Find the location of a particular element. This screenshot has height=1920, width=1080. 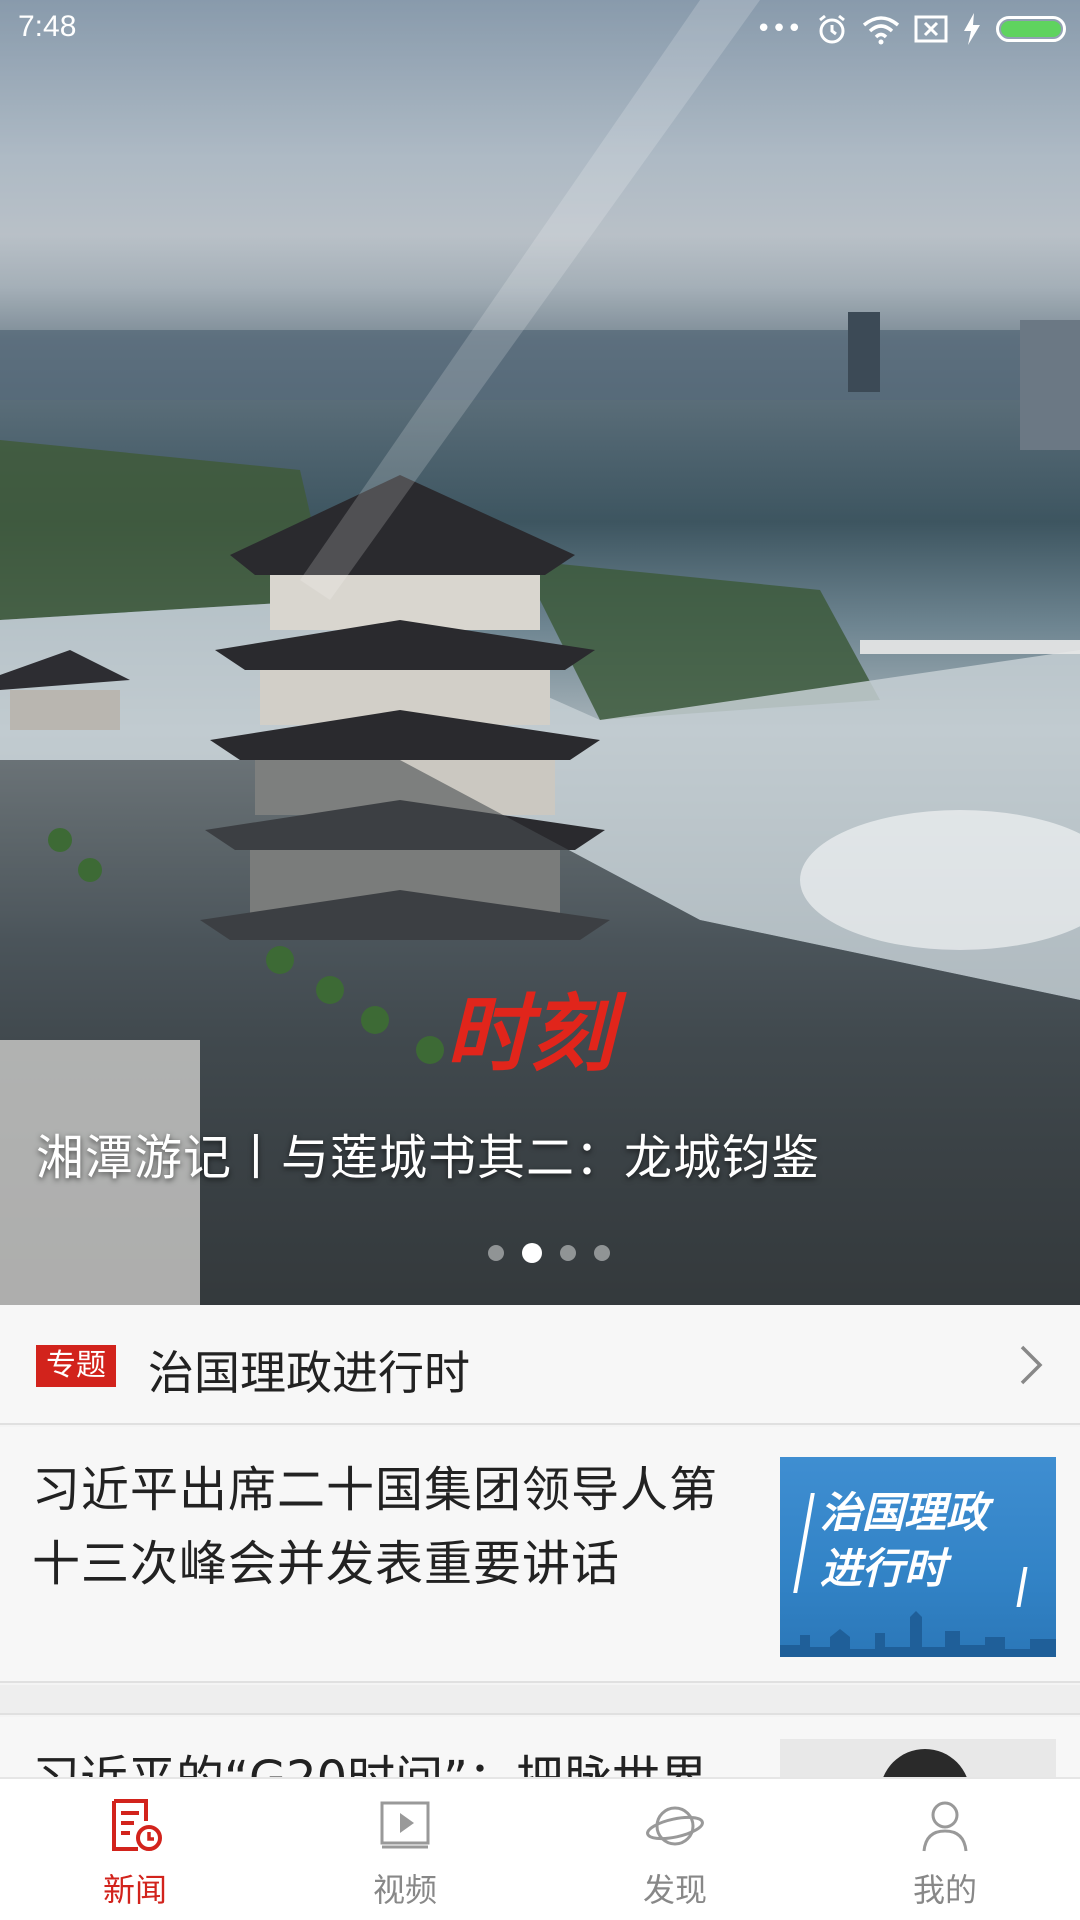

hero-title: 湘潭游记丨与莲城书其二：龙城钧鉴 is located at coordinates (536, 1153).